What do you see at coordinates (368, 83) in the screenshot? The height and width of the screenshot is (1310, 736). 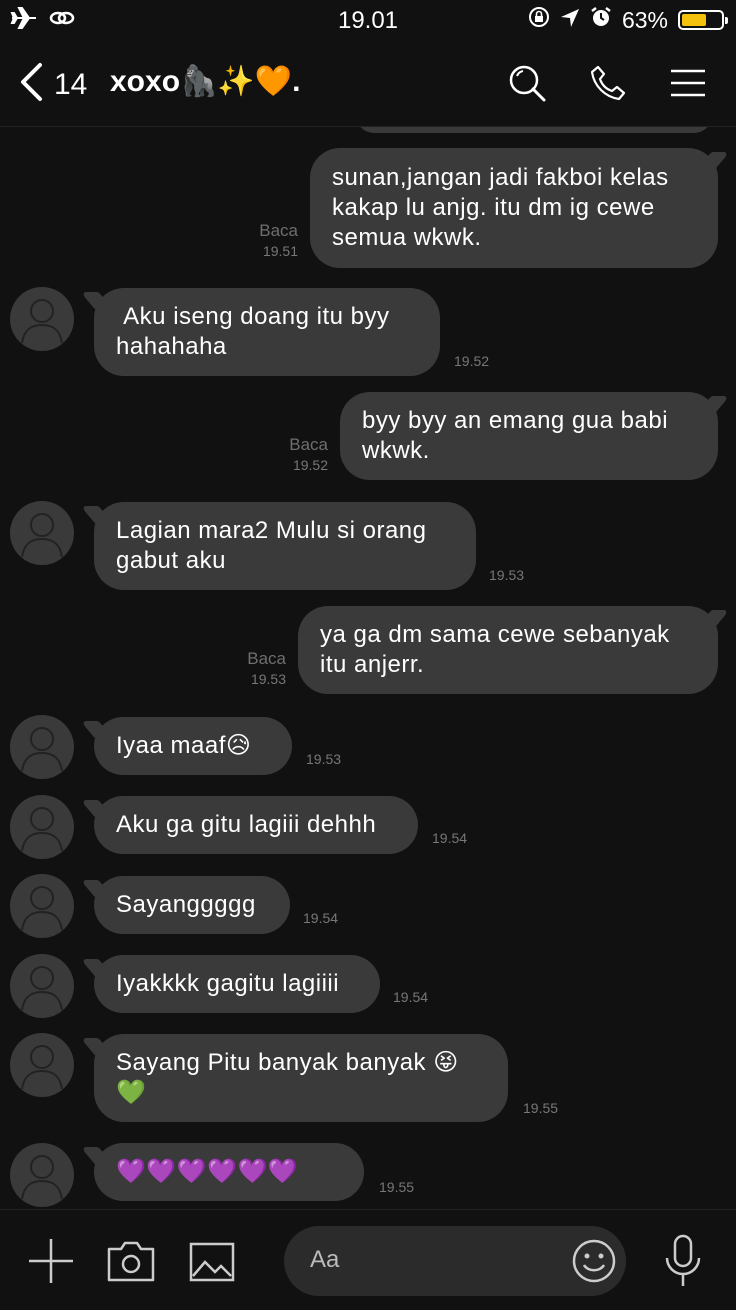 I see `chat-header: 14 xoxo🦍✨🧡.` at bounding box center [368, 83].